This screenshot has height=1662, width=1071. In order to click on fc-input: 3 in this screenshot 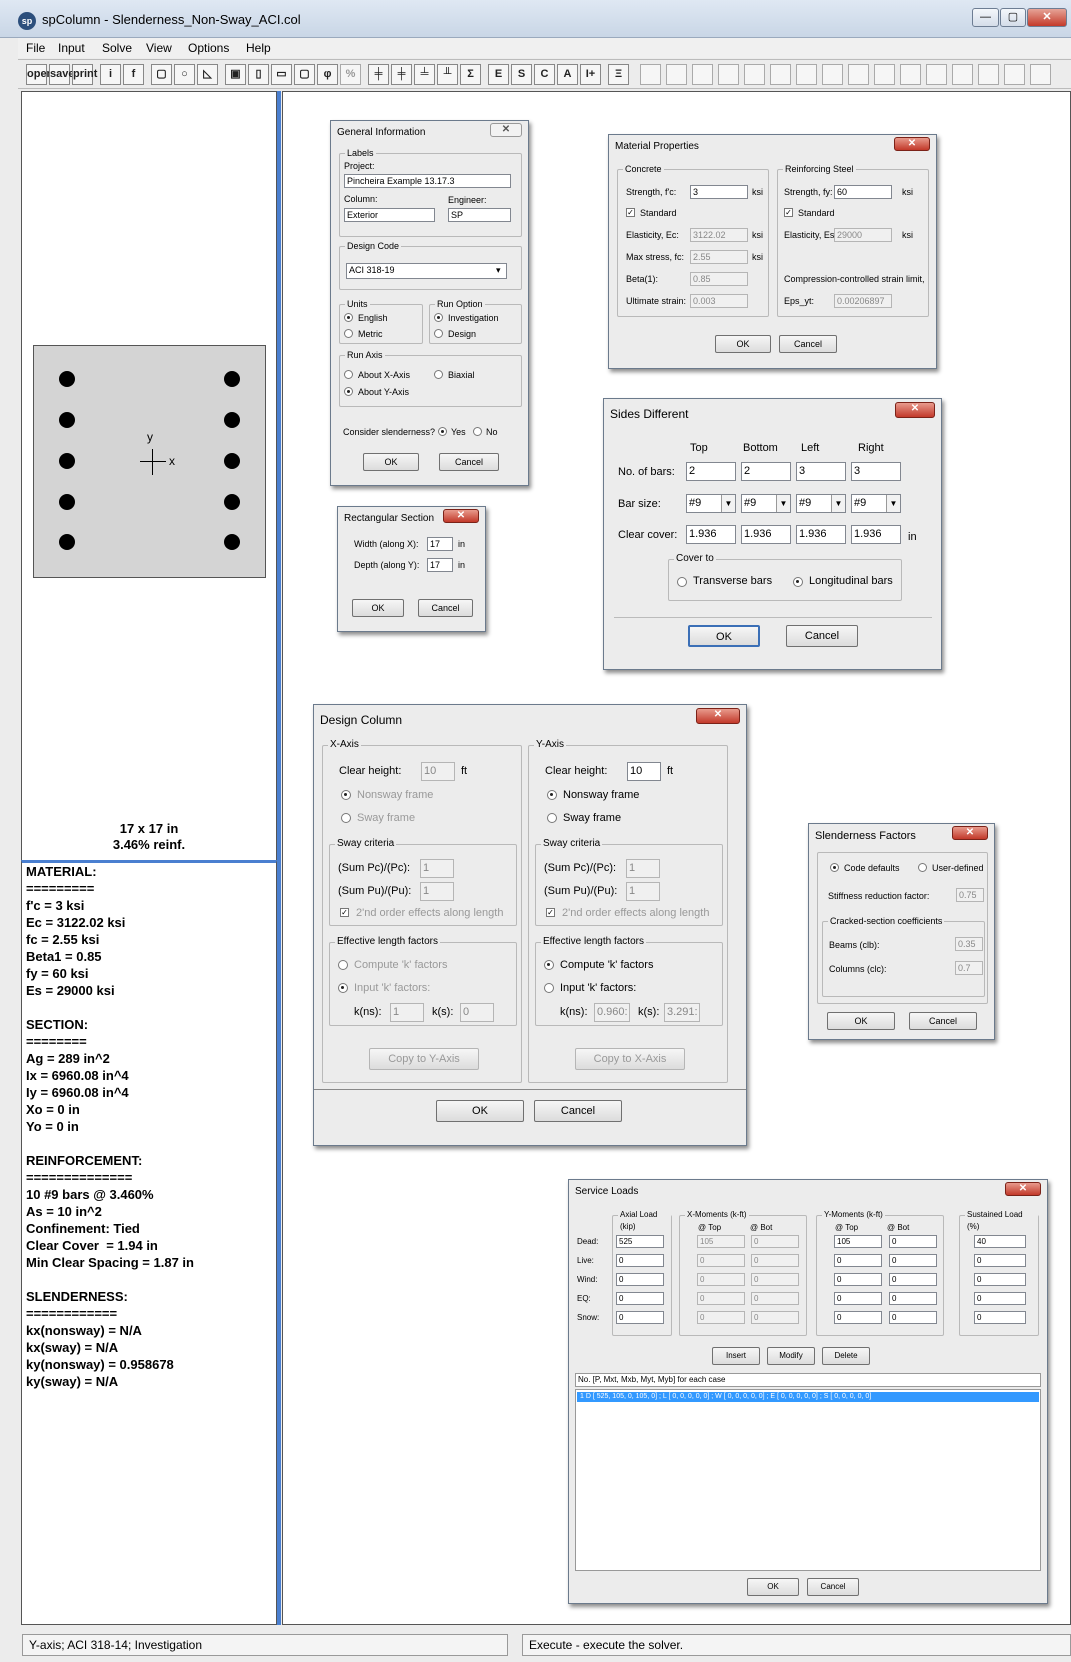, I will do `click(719, 192)`.